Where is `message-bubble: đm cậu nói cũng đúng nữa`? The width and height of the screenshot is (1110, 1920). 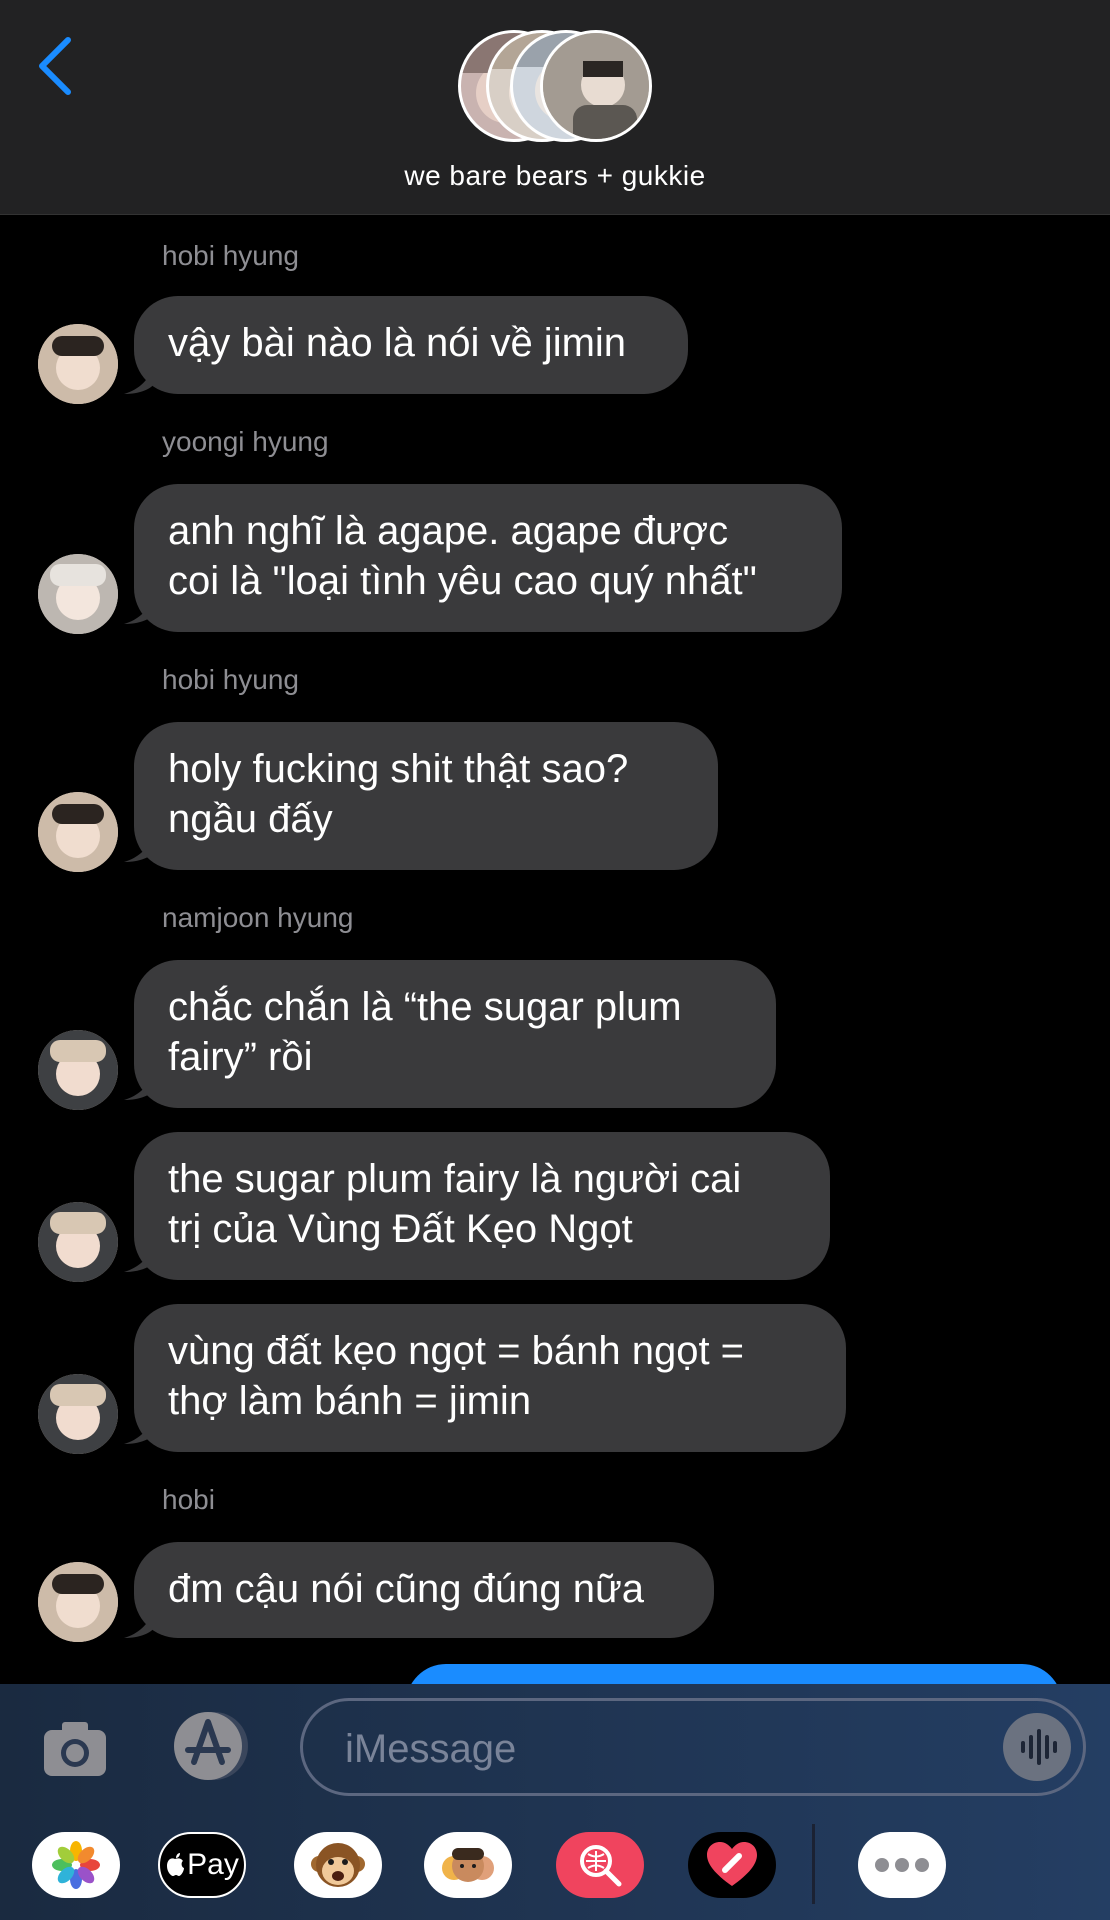
message-bubble: đm cậu nói cũng đúng nữa is located at coordinates (424, 1590).